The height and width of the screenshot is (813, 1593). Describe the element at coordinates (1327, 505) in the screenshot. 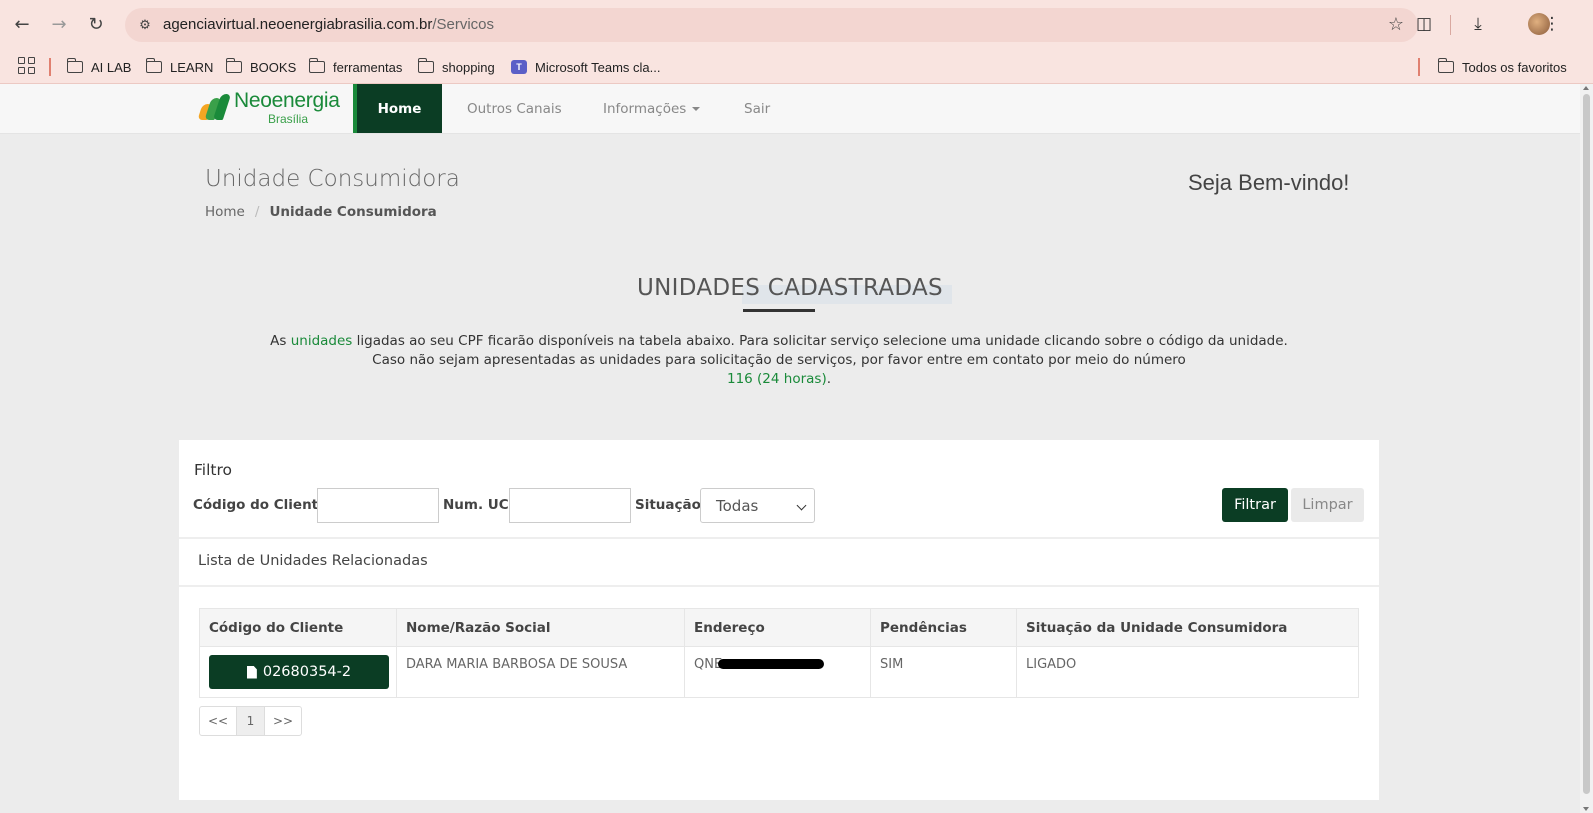

I see `limpar-button: Limpar` at that location.